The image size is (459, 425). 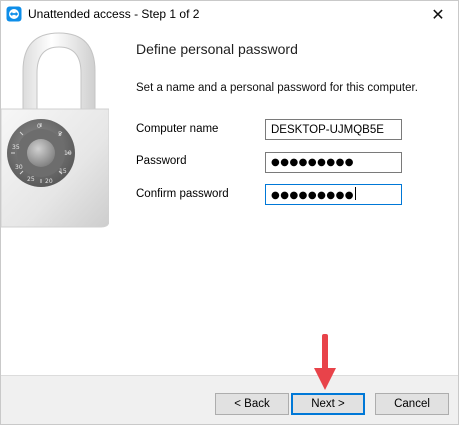 I want to click on password-label: Password, so click(x=161, y=161).